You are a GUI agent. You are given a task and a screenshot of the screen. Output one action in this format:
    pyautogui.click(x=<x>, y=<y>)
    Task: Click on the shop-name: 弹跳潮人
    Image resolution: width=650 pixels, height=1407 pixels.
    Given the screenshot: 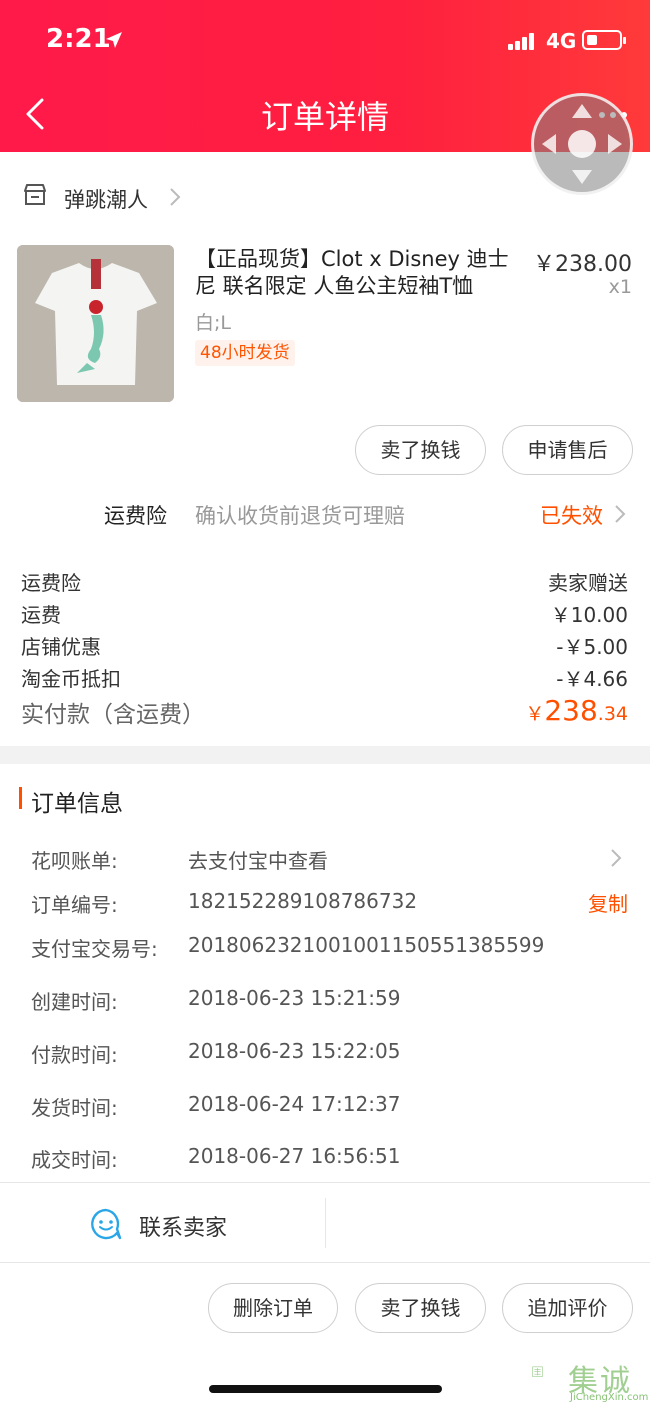 What is the action you would take?
    pyautogui.click(x=106, y=199)
    